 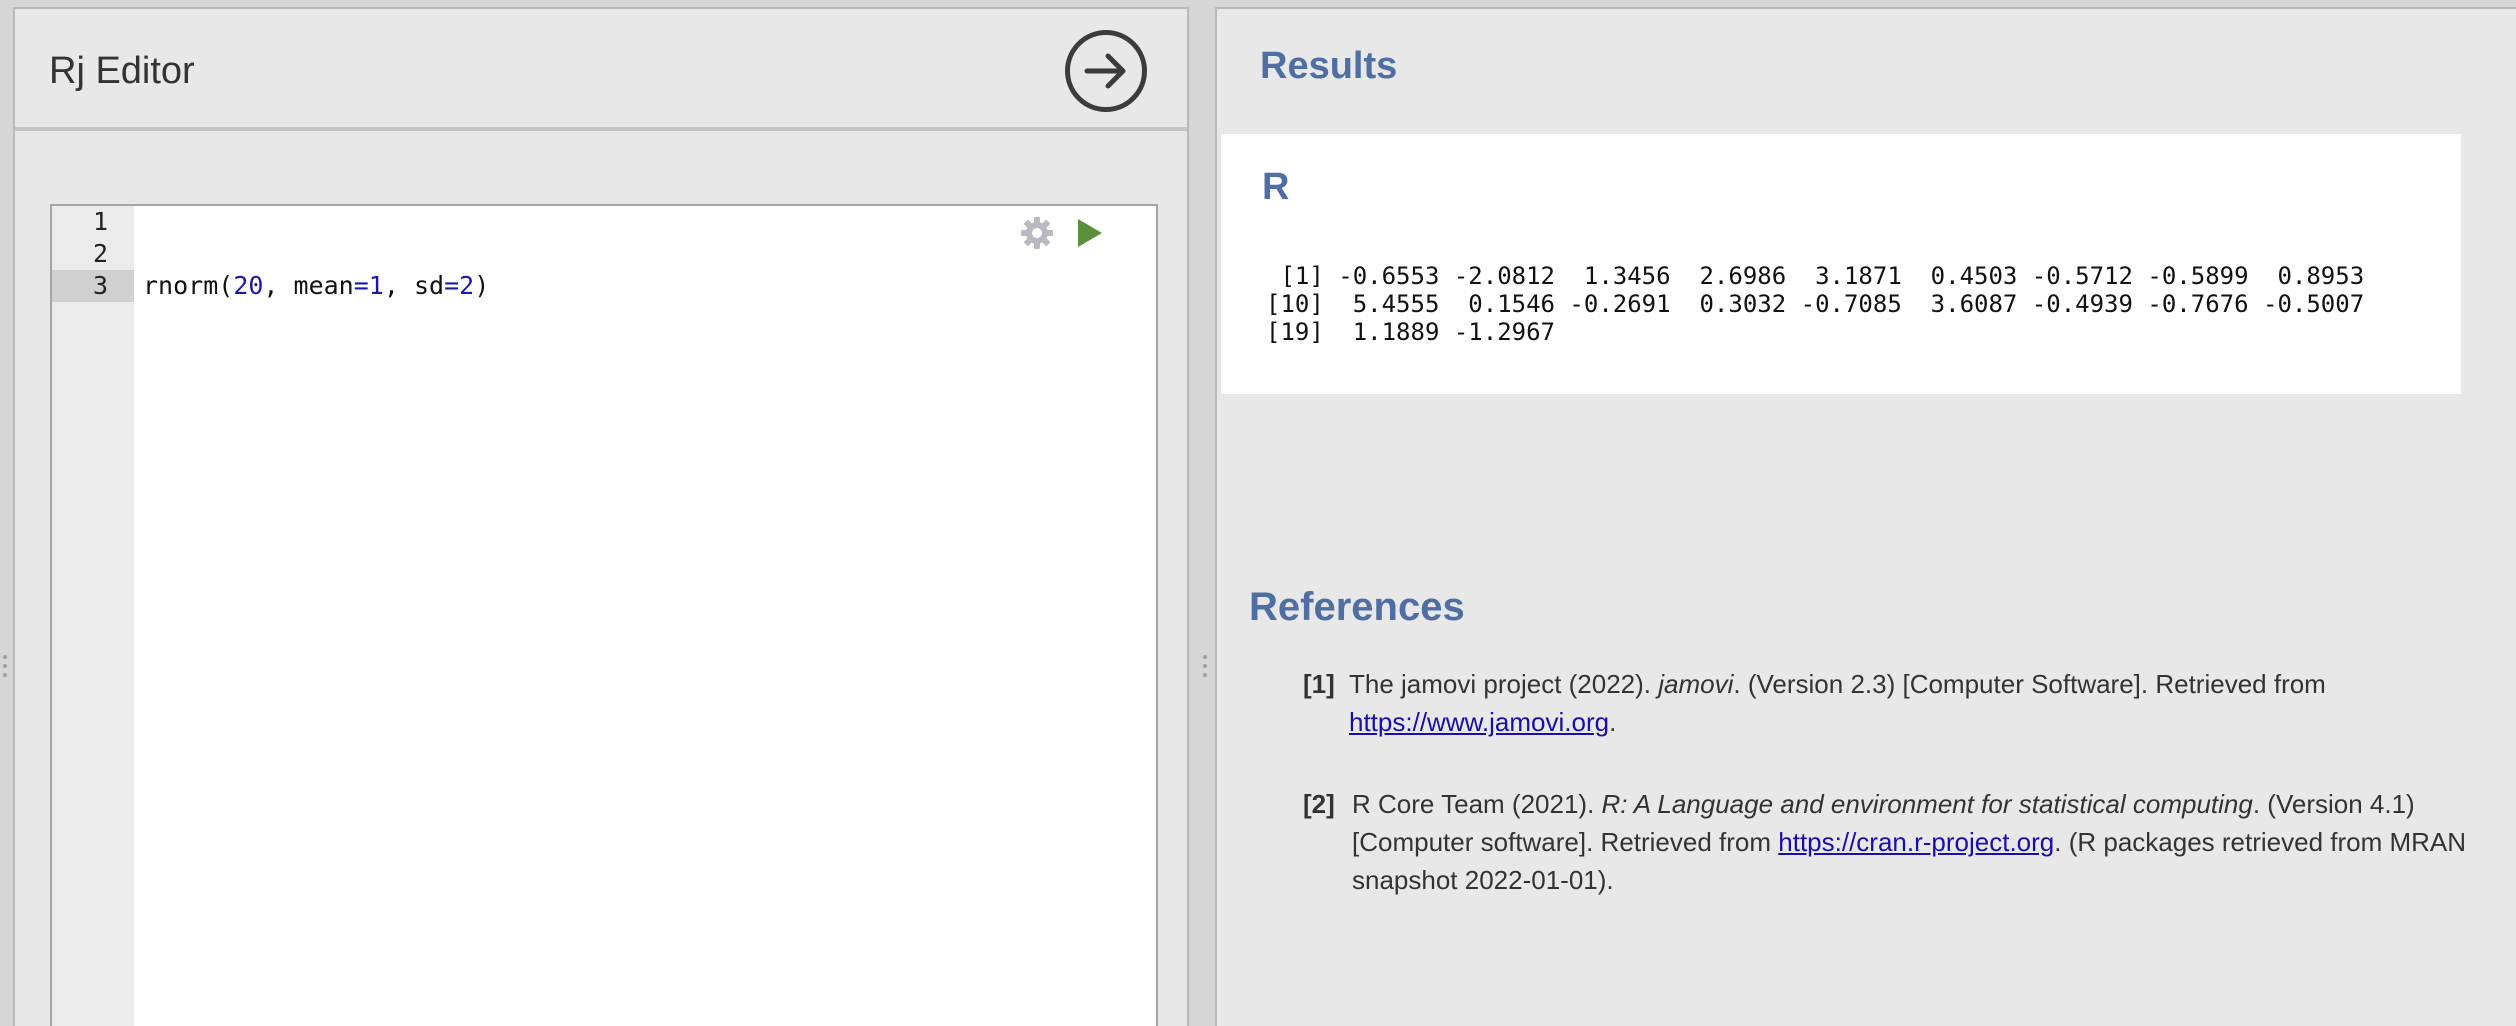 What do you see at coordinates (645, 286) in the screenshot?
I see `code-line: rnorm(20, mean=1, sd=2)` at bounding box center [645, 286].